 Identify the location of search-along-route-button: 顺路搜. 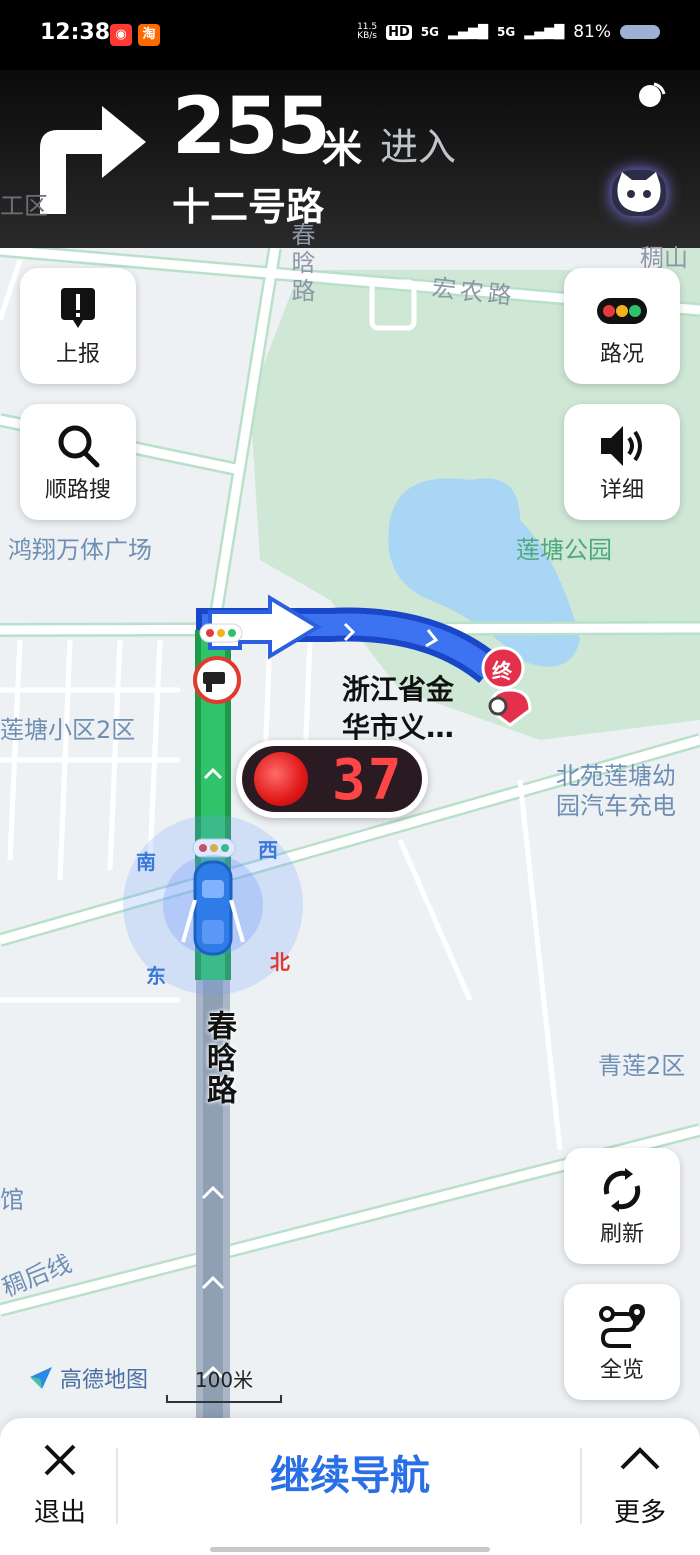
(78, 462).